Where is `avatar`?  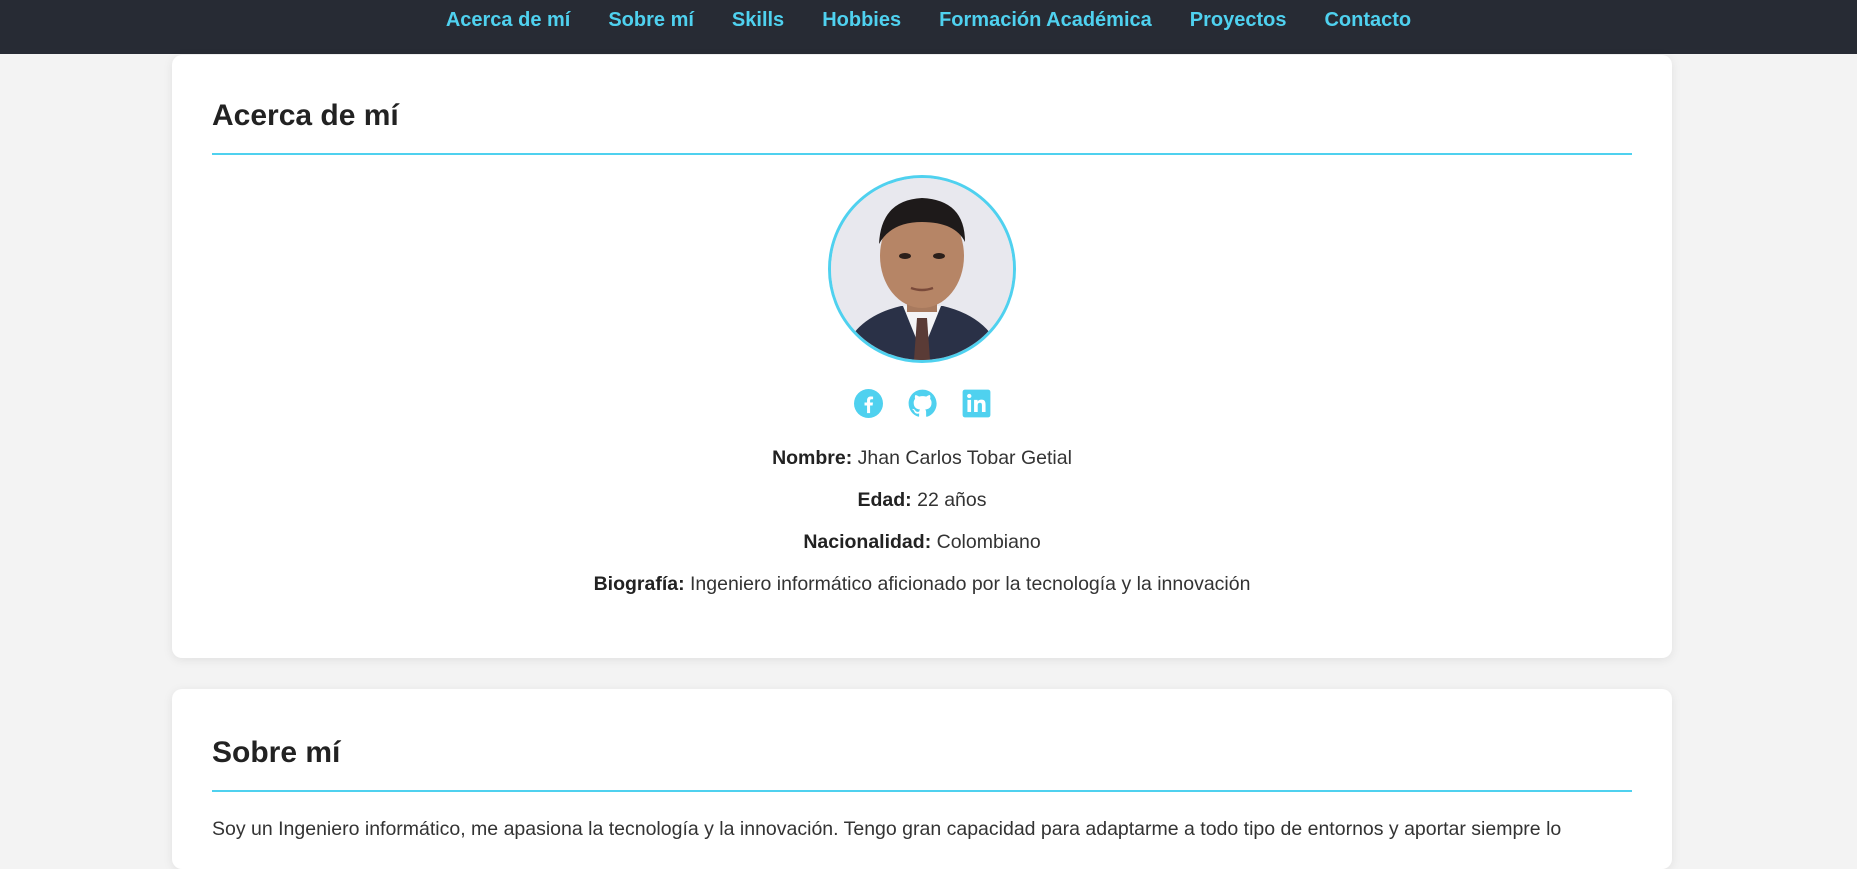 avatar is located at coordinates (922, 269).